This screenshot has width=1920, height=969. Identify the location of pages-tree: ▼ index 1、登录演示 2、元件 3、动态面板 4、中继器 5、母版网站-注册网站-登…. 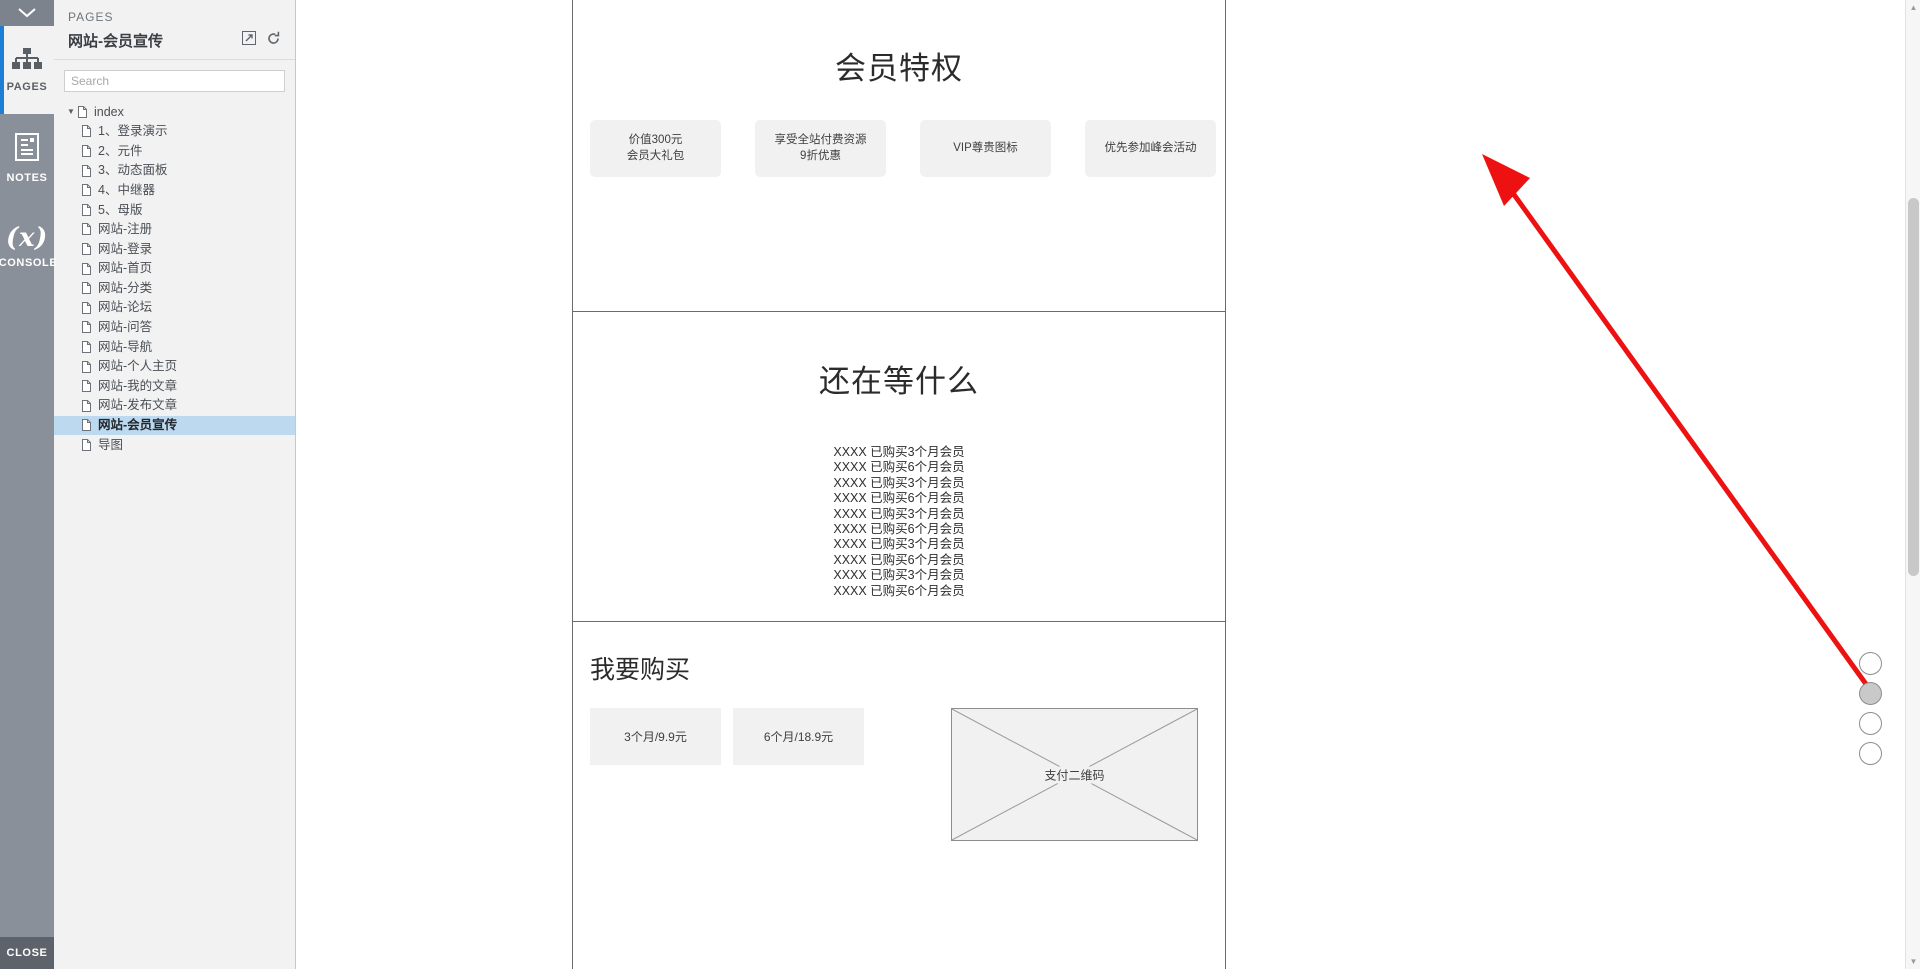
(174, 276).